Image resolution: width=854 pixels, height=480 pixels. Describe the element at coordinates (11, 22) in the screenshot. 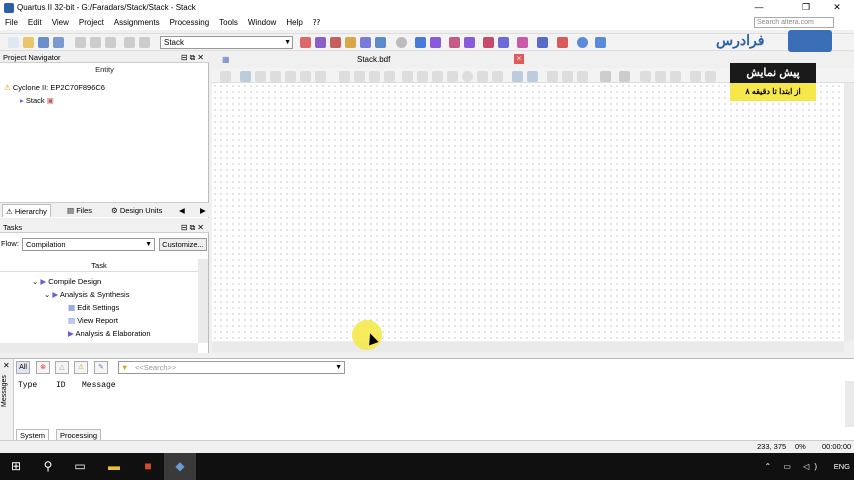

I see `menu-file: File` at that location.